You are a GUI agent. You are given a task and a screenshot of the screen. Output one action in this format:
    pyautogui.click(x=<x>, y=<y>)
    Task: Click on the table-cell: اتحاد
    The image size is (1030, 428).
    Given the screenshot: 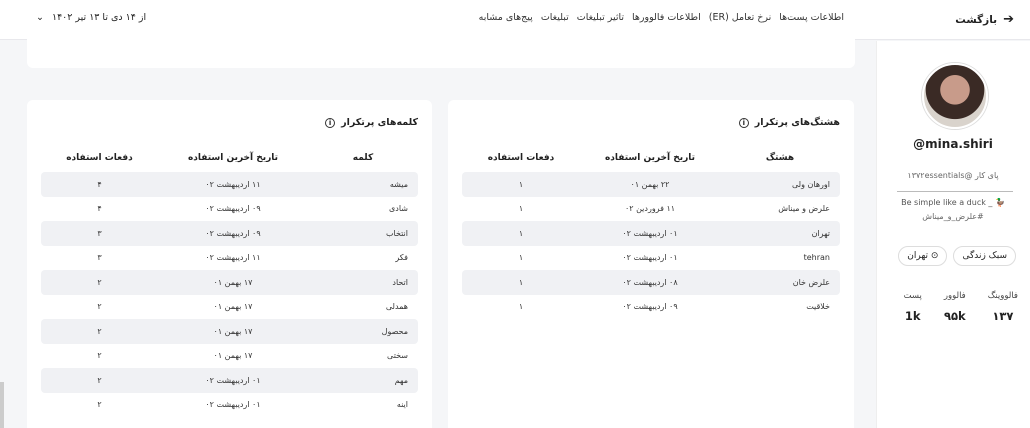 What is the action you would take?
    pyautogui.click(x=363, y=282)
    